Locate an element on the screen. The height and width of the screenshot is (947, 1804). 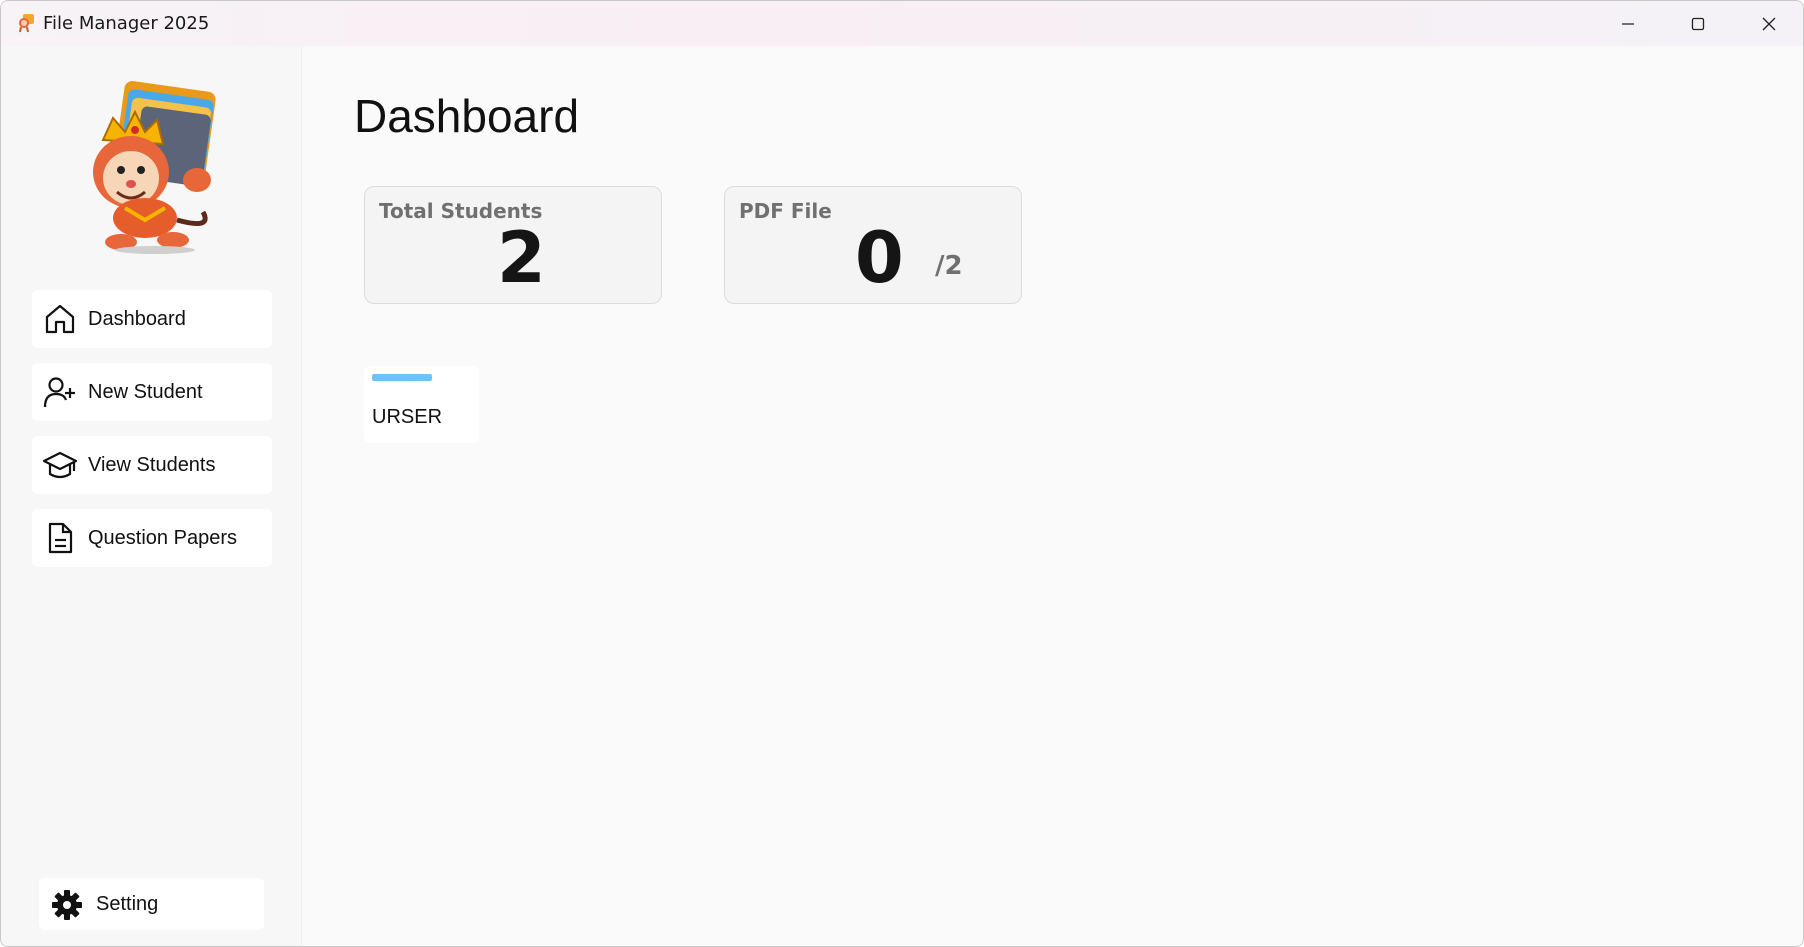
card-sub-value: /2 is located at coordinates (949, 266).